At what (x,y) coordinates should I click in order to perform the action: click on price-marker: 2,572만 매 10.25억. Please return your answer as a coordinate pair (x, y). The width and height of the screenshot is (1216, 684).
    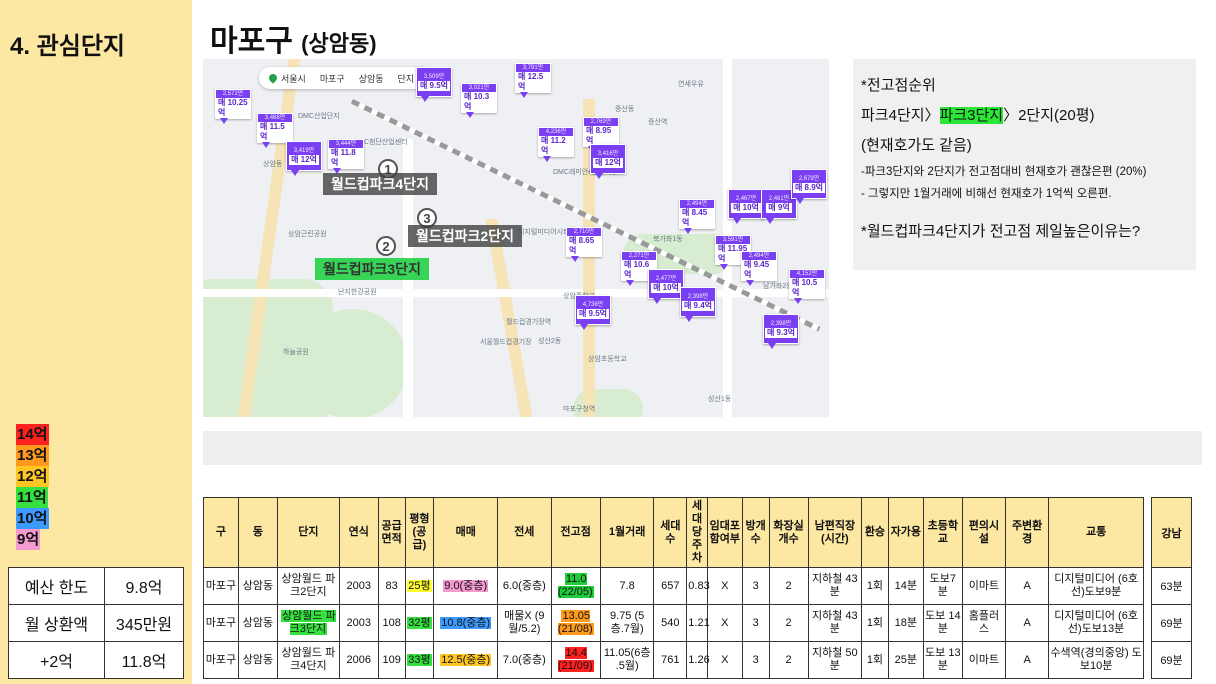
    Looking at the image, I should click on (233, 106).